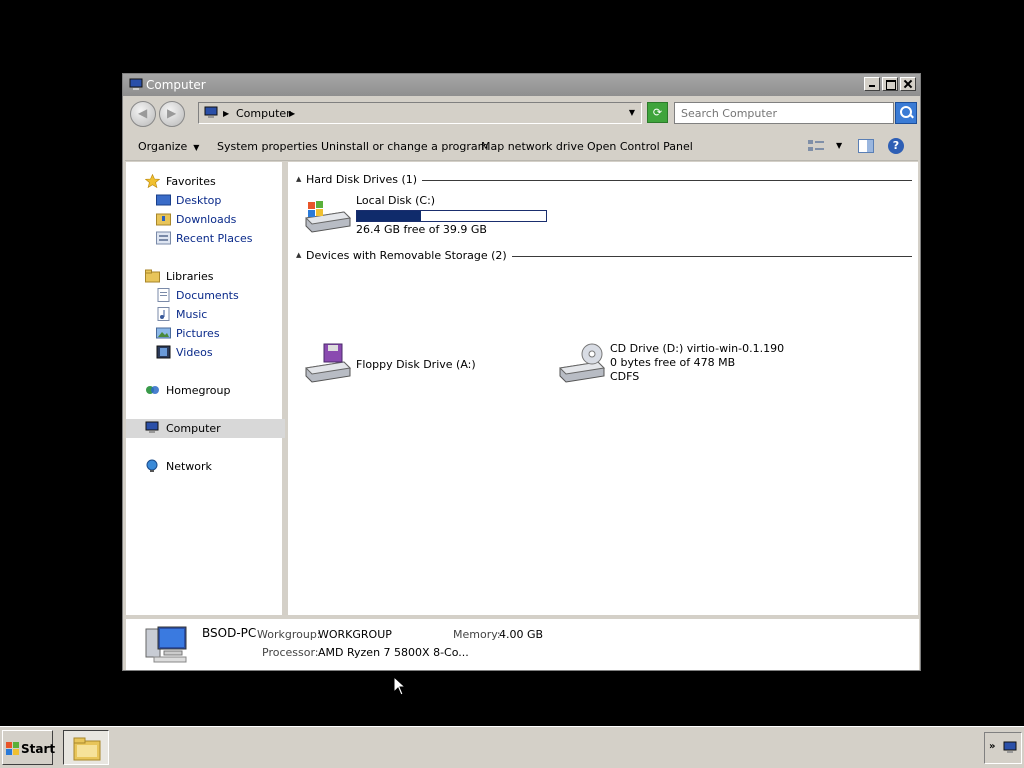 The image size is (1024, 768). I want to click on search-icon, so click(906, 113).